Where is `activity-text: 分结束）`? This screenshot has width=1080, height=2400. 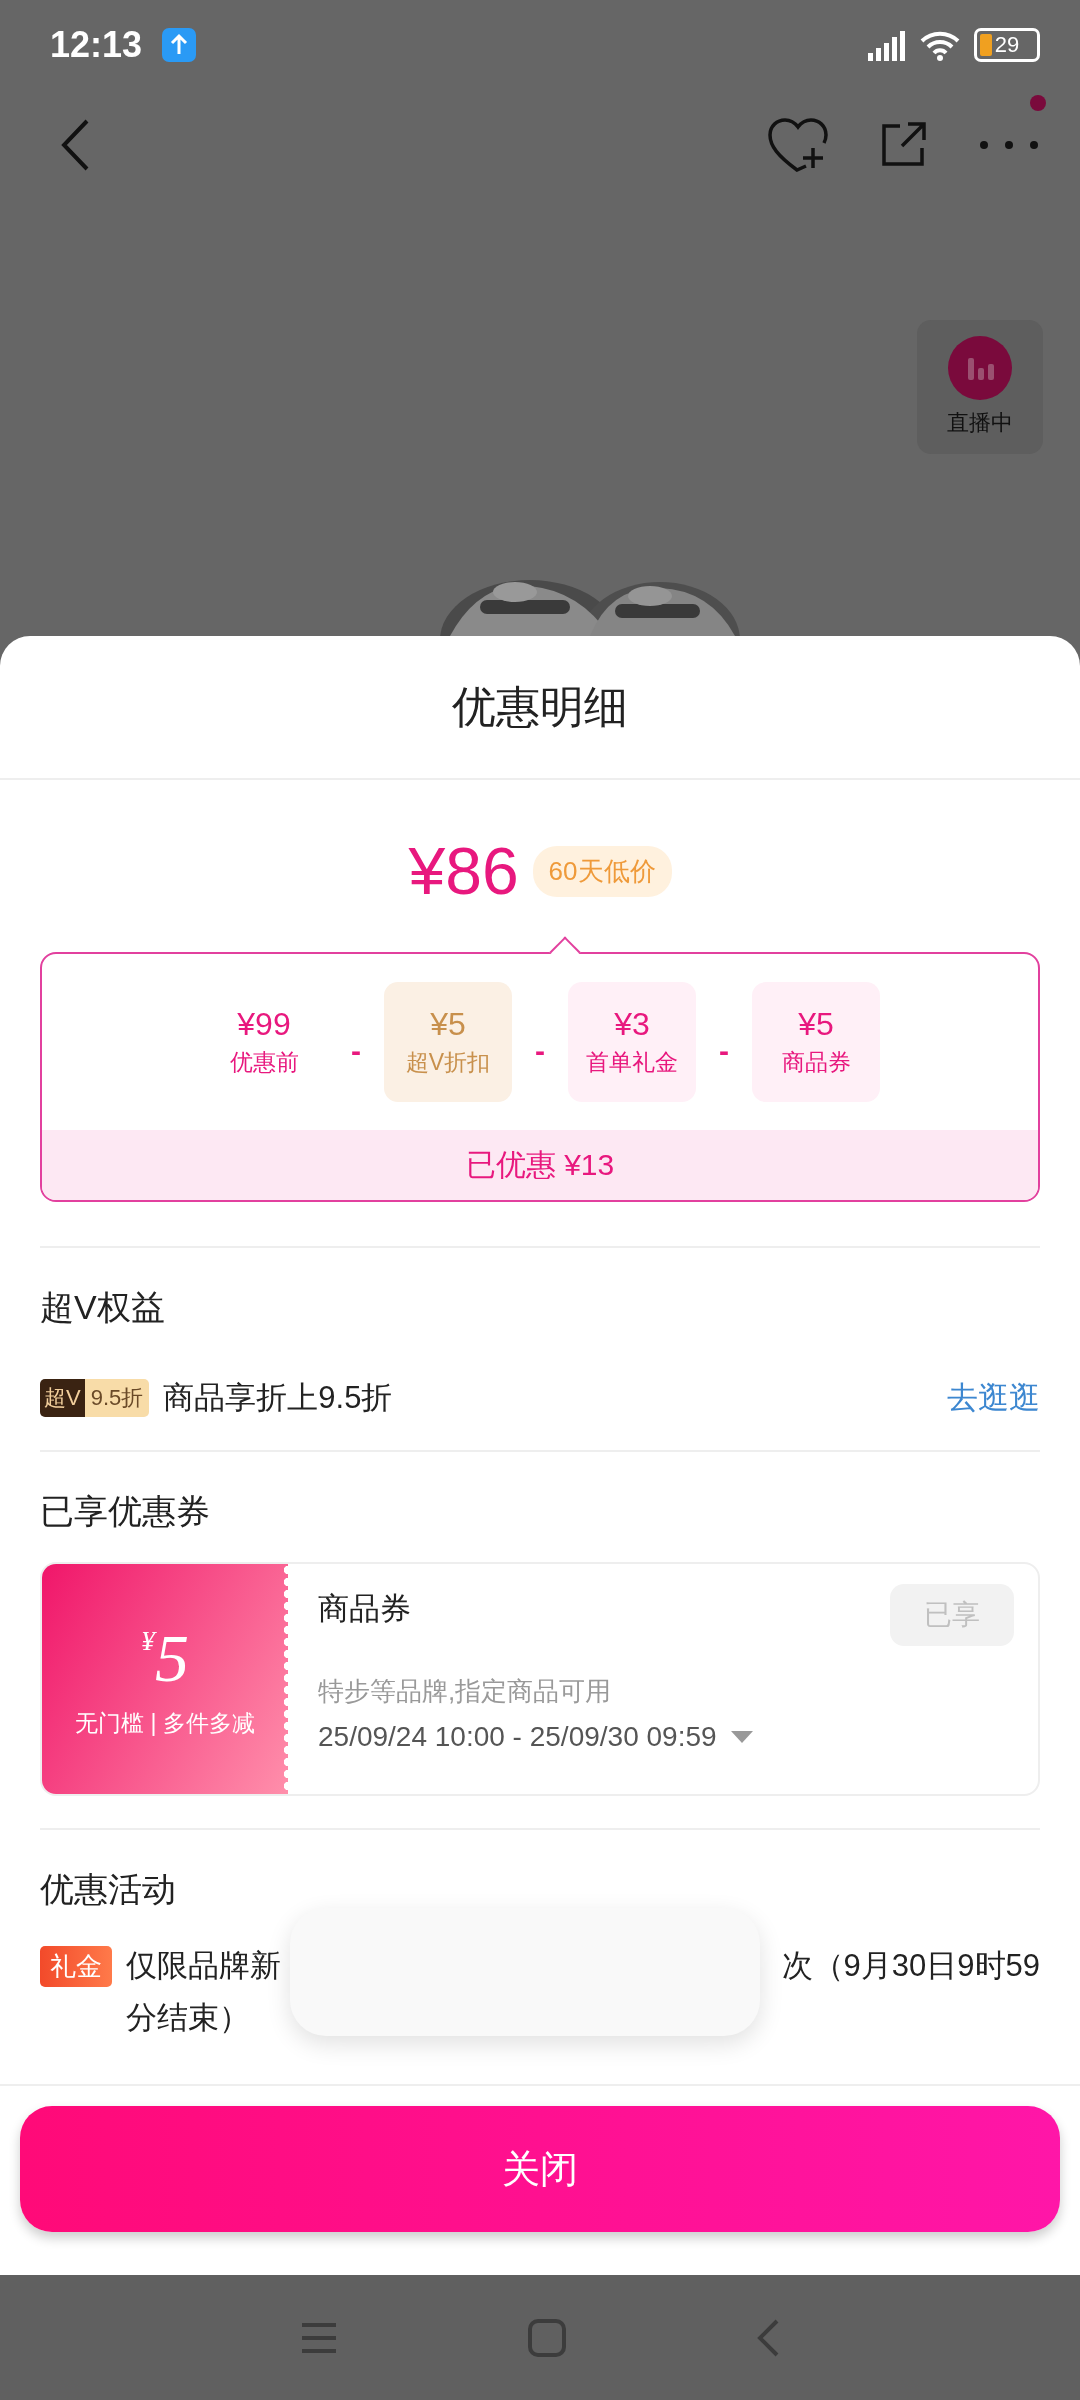
activity-text: 分结束） is located at coordinates (188, 2018).